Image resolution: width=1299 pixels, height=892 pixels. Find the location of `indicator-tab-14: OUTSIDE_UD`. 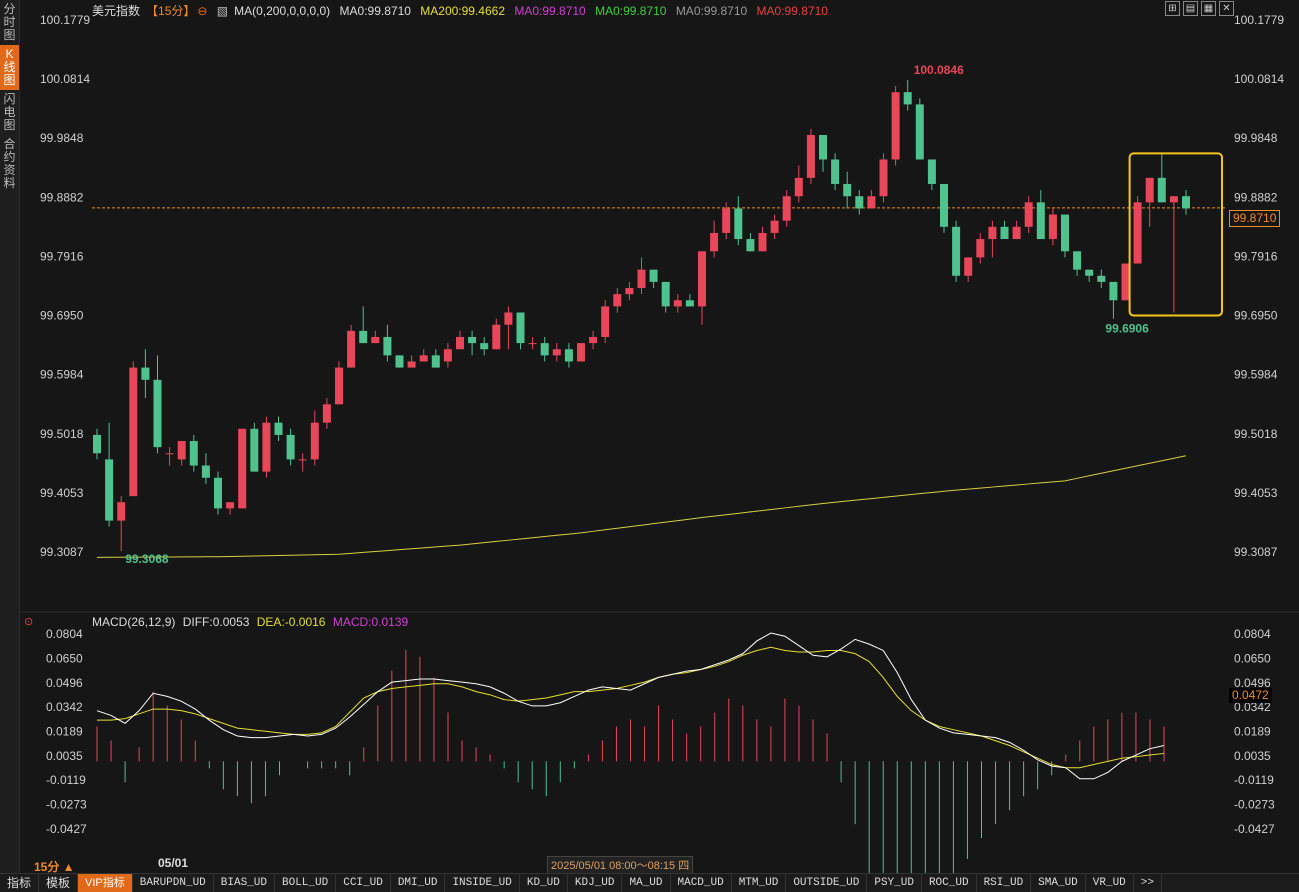

indicator-tab-14: OUTSIDE_UD is located at coordinates (827, 883).